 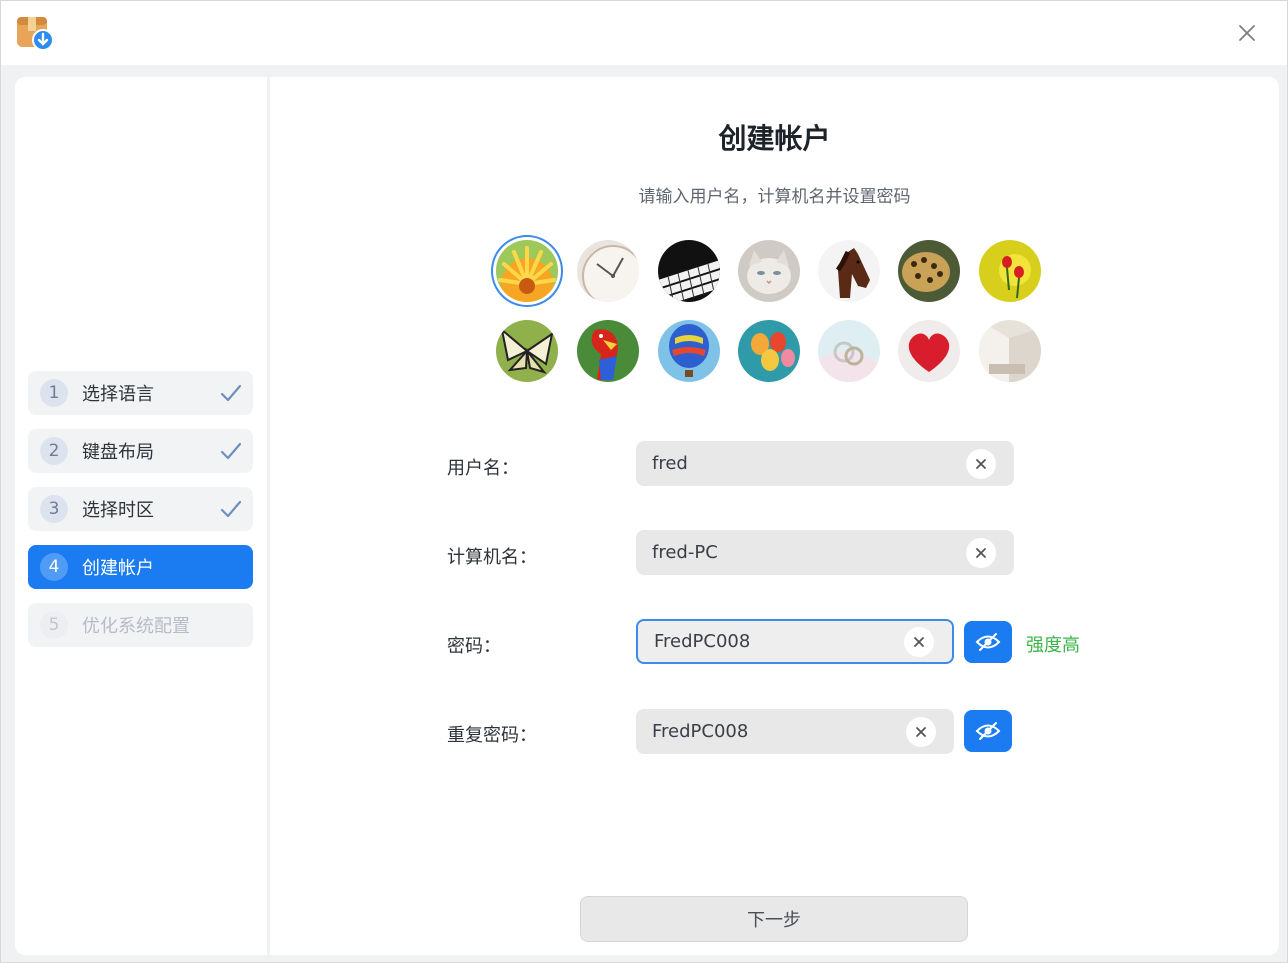 I want to click on step-number: 3, so click(x=54, y=509).